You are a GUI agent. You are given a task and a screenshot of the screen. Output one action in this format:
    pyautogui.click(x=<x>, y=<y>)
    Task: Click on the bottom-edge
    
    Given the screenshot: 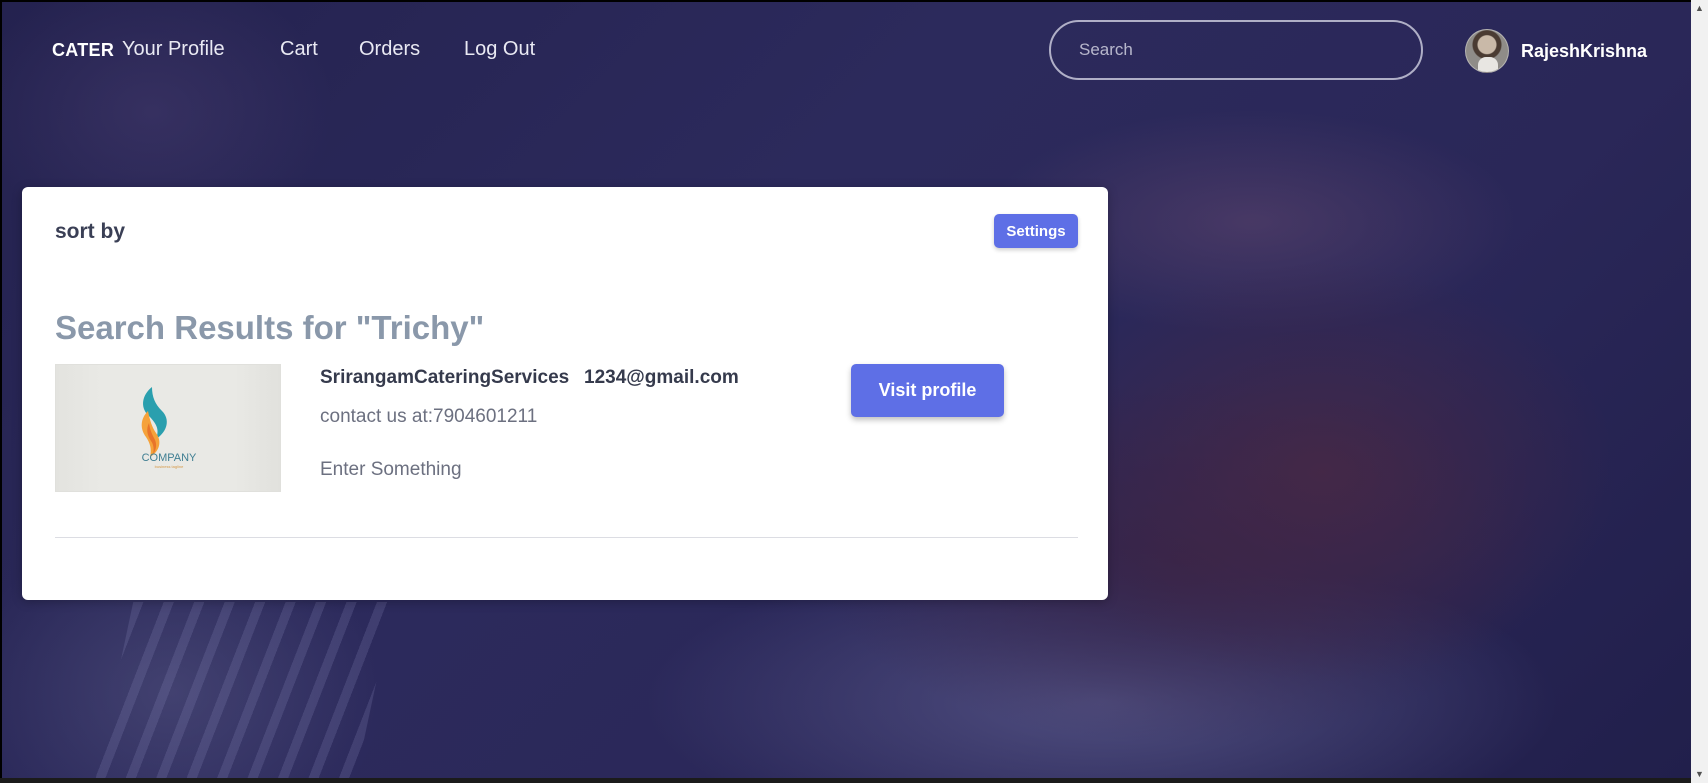 What is the action you would take?
    pyautogui.click(x=845, y=780)
    